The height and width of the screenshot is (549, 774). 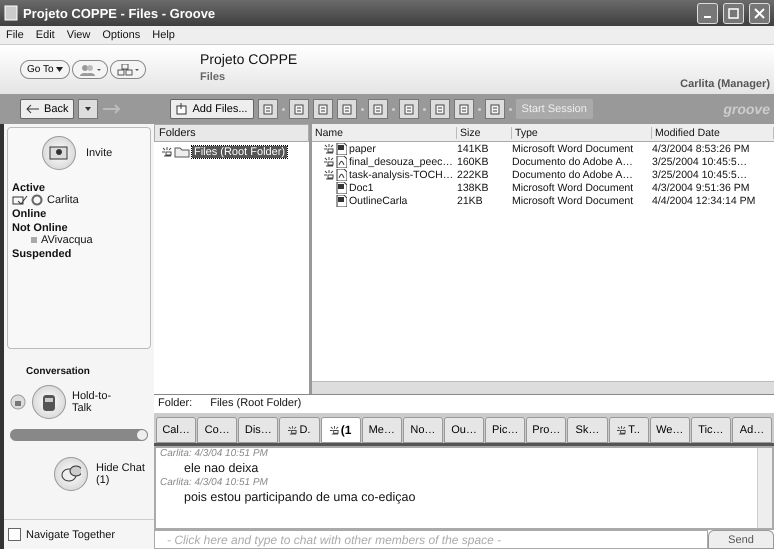 What do you see at coordinates (121, 35) in the screenshot?
I see `menu-item: Options` at bounding box center [121, 35].